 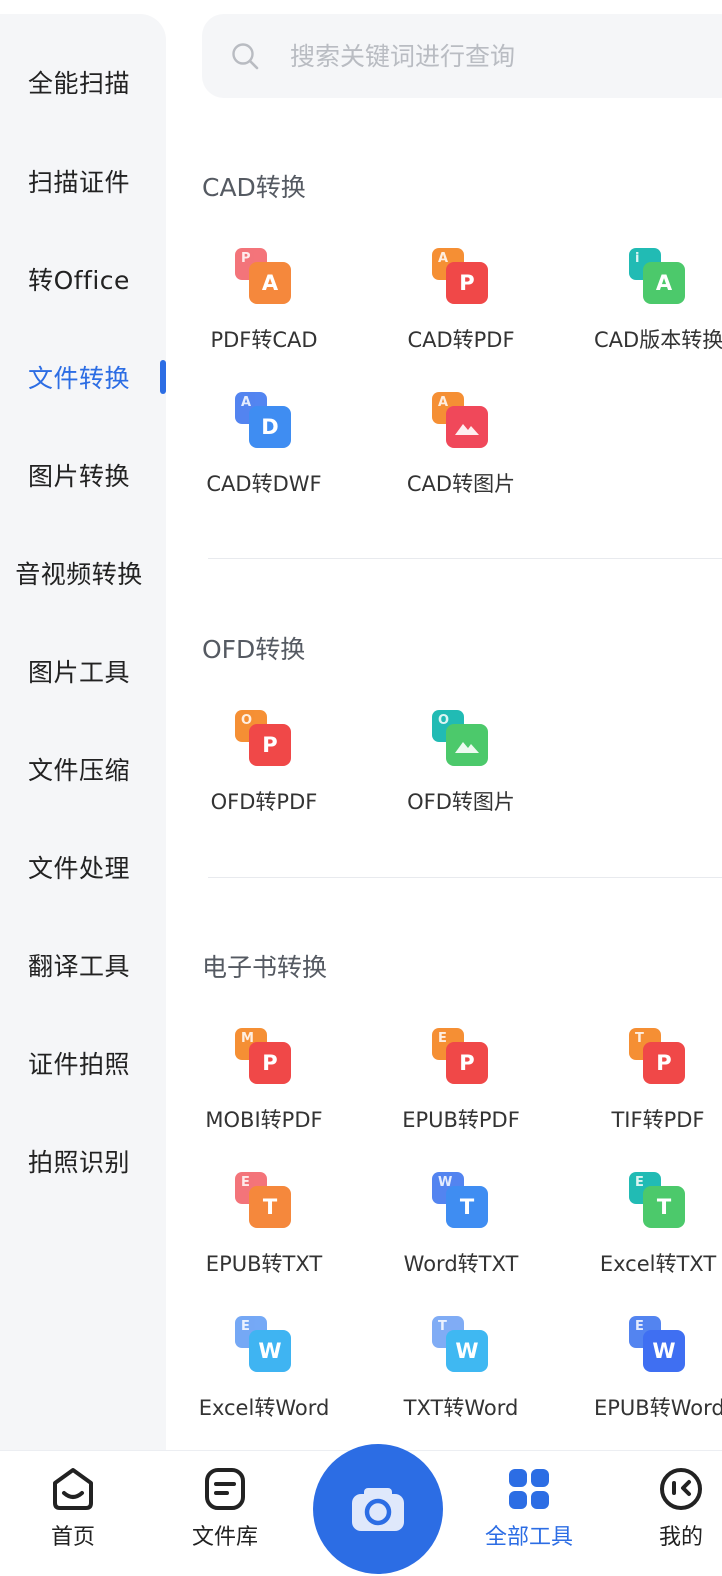 I want to click on active-indicator, so click(x=163, y=377).